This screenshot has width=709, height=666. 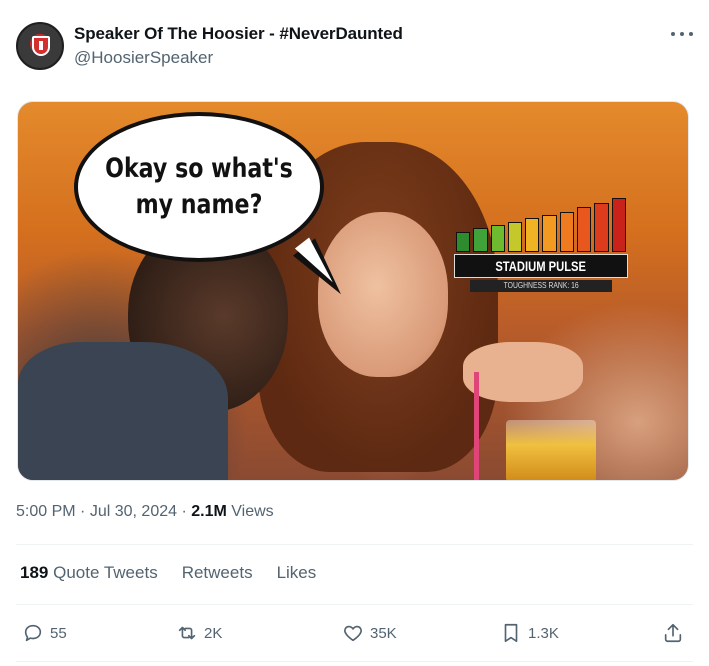 I want to click on pulse-rank-box: TOUGHNESS RANK: 16, so click(x=541, y=286).